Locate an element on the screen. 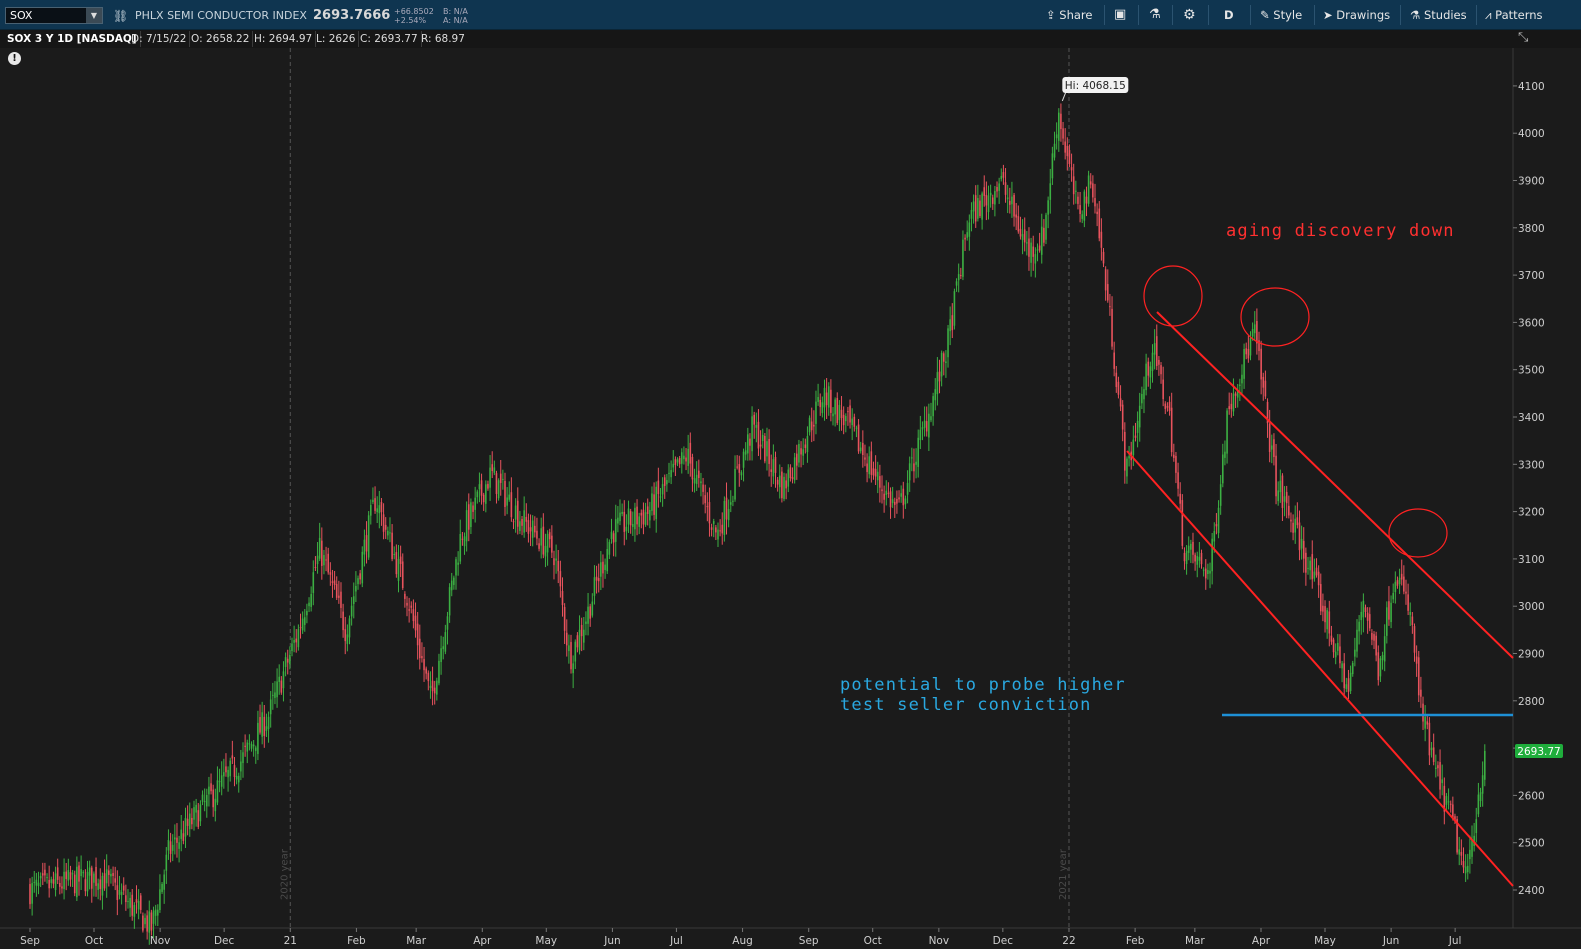  drawings-button: ➤ Drawings is located at coordinates (1356, 15).